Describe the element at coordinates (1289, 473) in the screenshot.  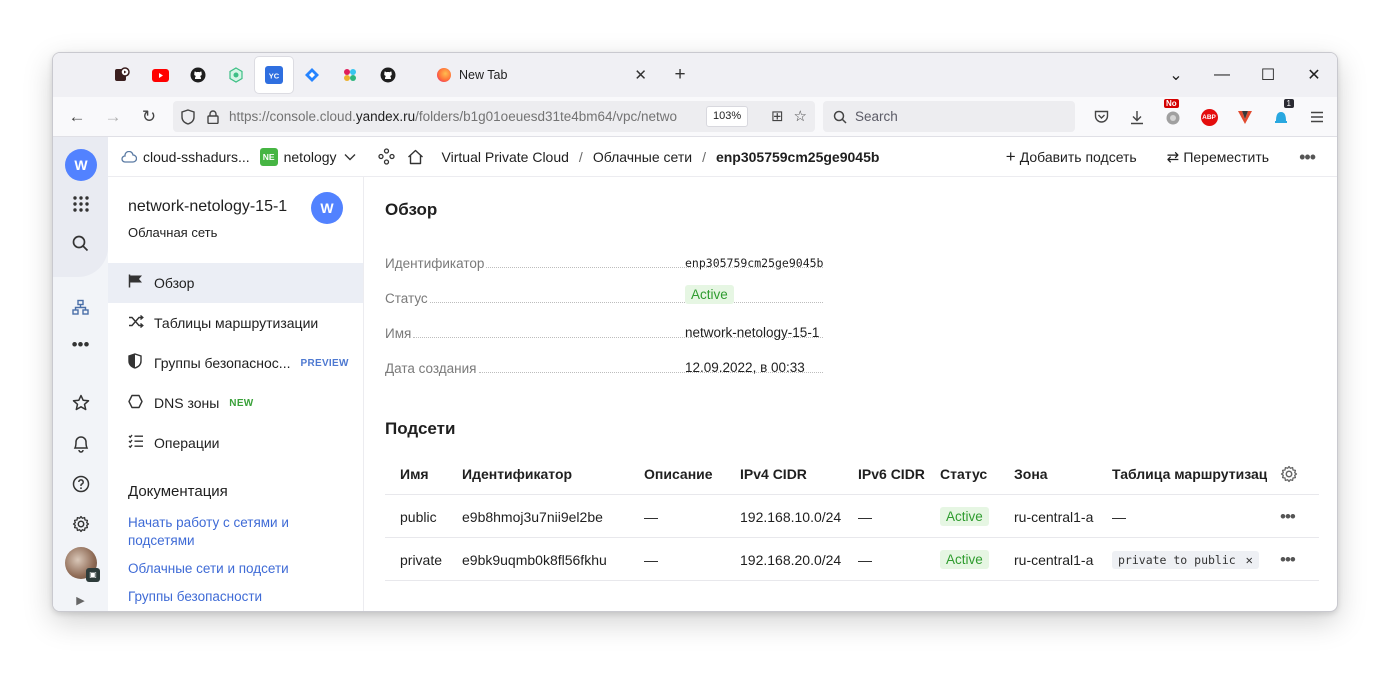
I see `column-settings-gear-icon` at that location.